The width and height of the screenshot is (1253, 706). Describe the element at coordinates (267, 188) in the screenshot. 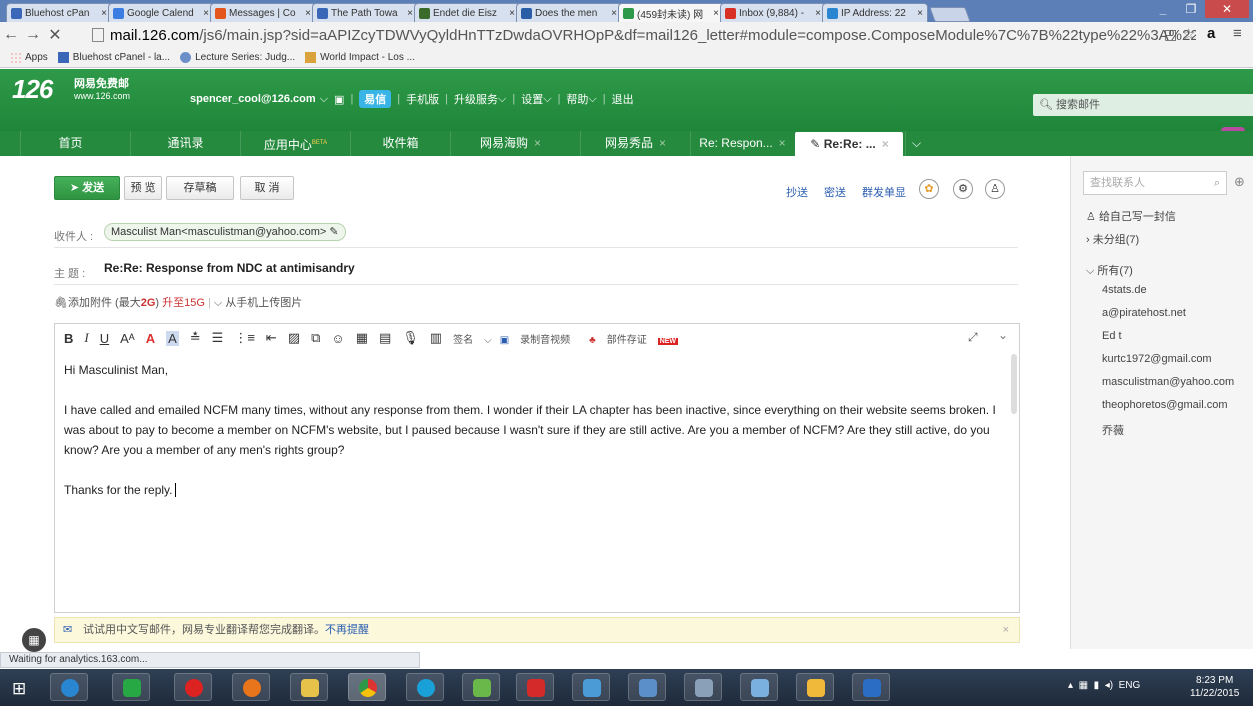

I see `cancel-button: 取 消` at that location.